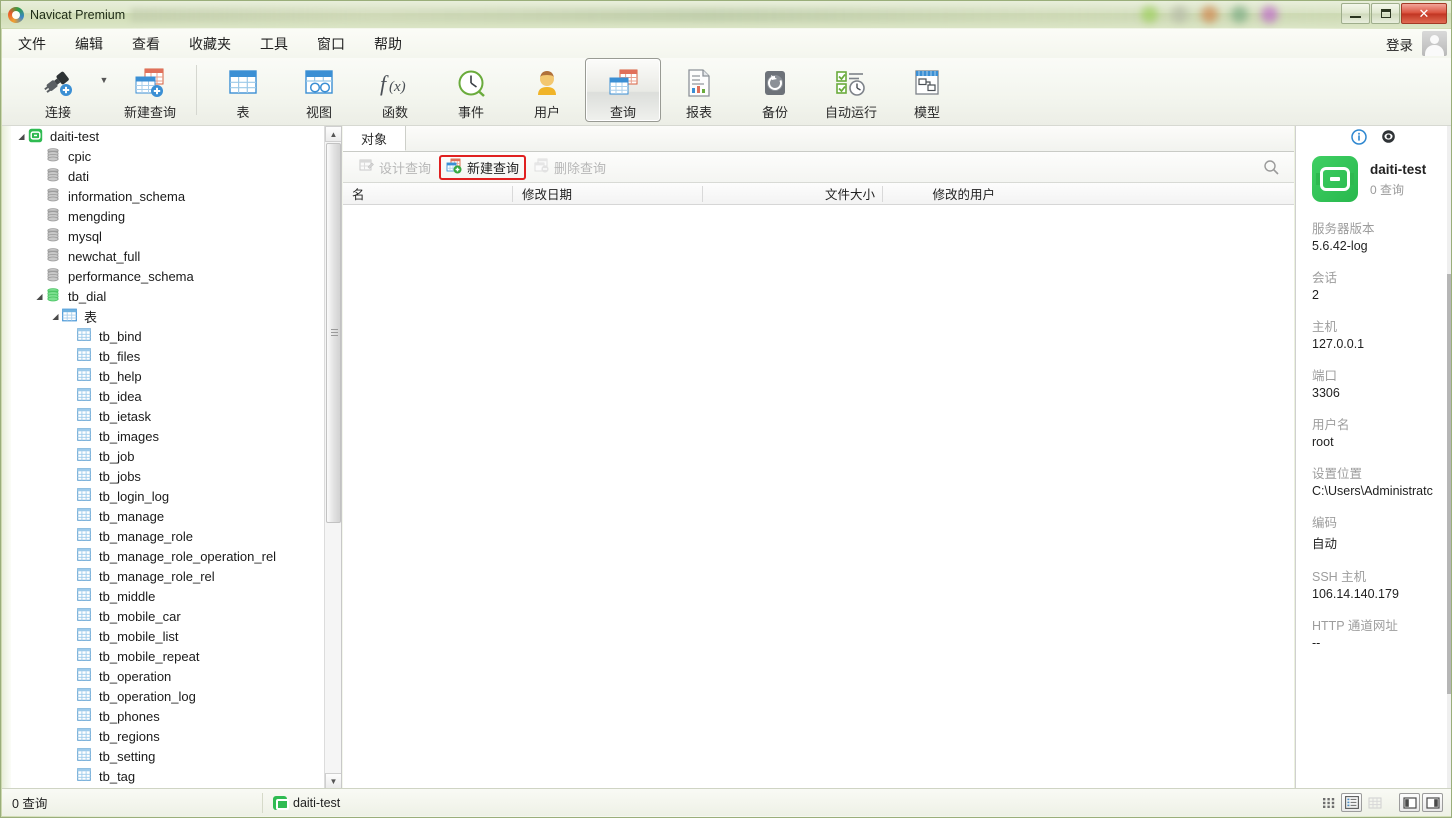 This screenshot has width=1452, height=818. What do you see at coordinates (1399, 44) in the screenshot?
I see `login-link: 登录` at bounding box center [1399, 44].